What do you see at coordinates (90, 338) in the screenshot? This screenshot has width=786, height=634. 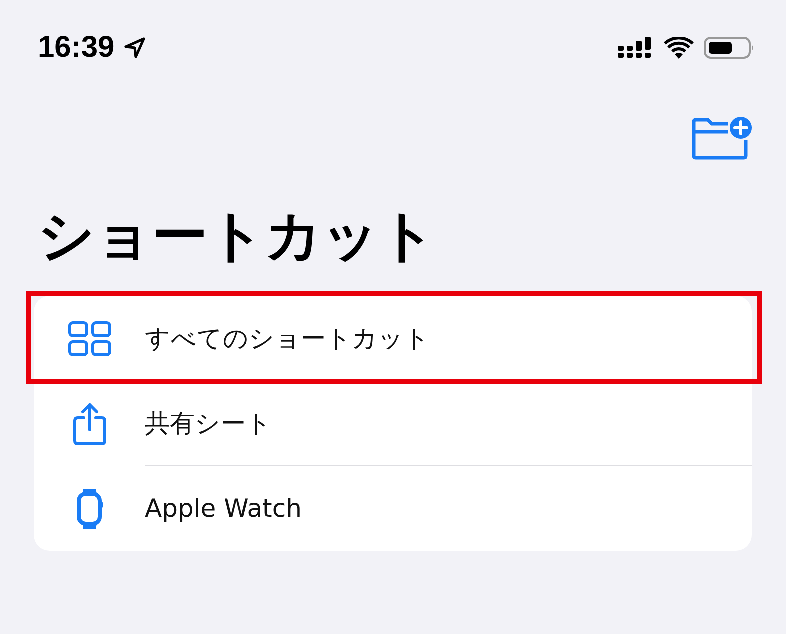 I see `grid-icon` at bounding box center [90, 338].